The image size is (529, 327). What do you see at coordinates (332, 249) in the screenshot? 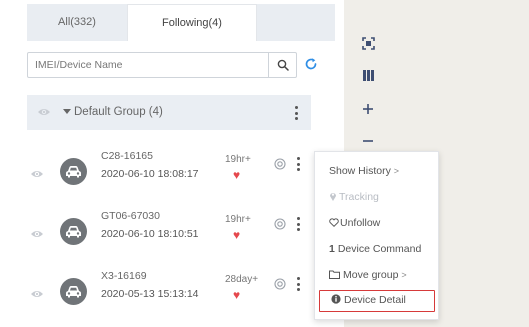
I see `command-icon: 1` at bounding box center [332, 249].